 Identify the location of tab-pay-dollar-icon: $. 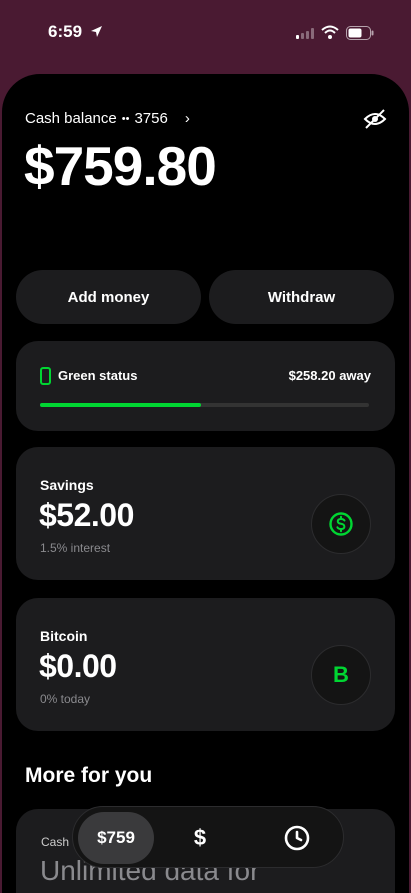
(200, 838).